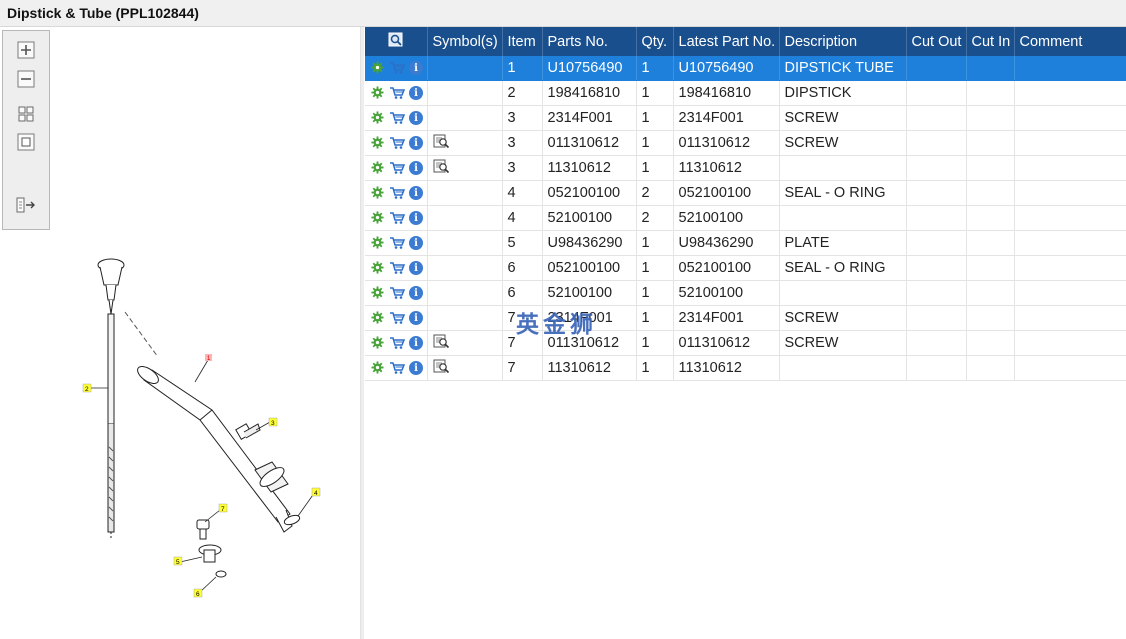 This screenshot has height=639, width=1126. Describe the element at coordinates (178, 561) in the screenshot. I see `callout-5: 5` at that location.